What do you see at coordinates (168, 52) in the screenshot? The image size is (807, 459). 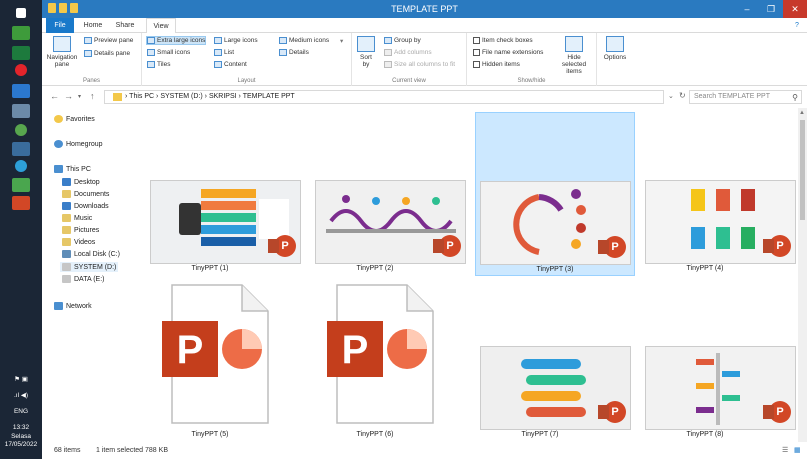 I see `small-icons-button: Small icons` at bounding box center [168, 52].